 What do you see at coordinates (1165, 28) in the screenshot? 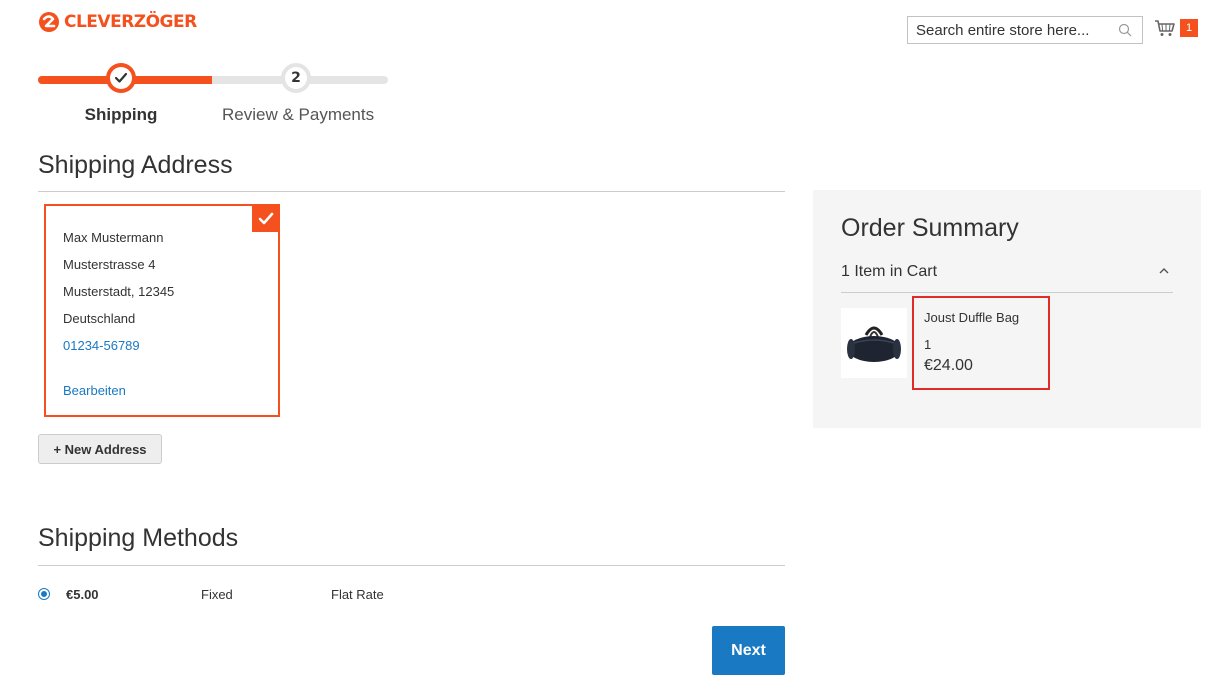
I see `cart-icon` at bounding box center [1165, 28].